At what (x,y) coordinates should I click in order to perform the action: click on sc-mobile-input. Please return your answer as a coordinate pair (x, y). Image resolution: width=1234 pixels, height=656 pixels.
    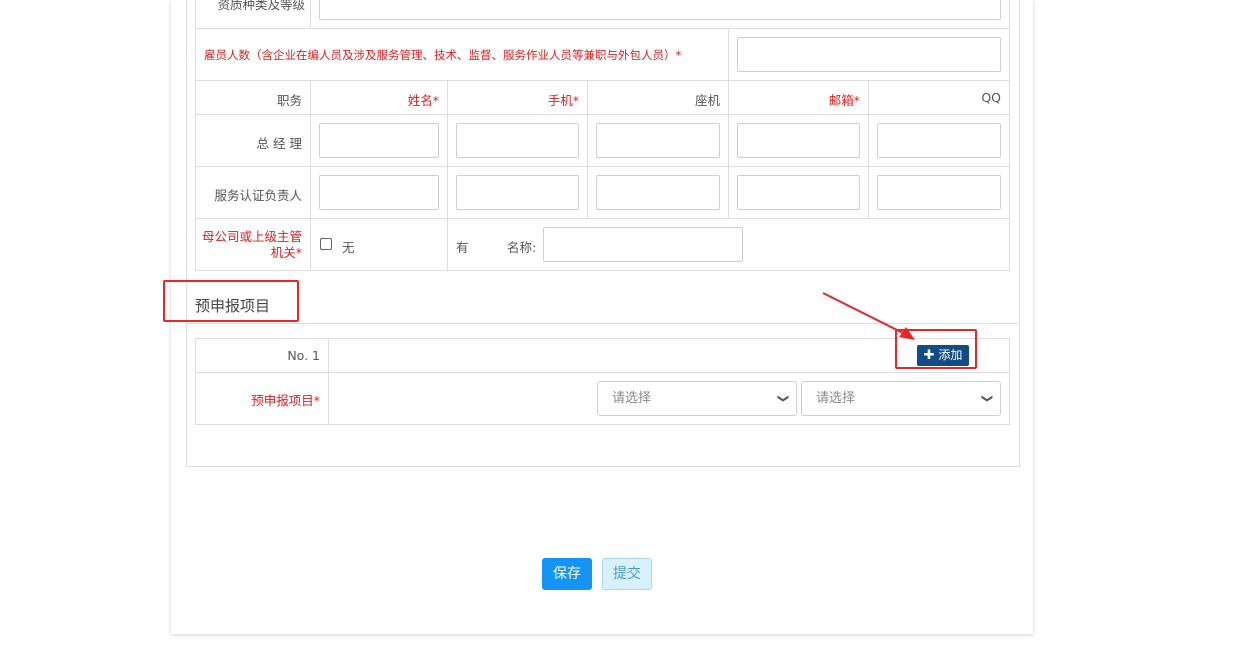
    Looking at the image, I should click on (517, 192).